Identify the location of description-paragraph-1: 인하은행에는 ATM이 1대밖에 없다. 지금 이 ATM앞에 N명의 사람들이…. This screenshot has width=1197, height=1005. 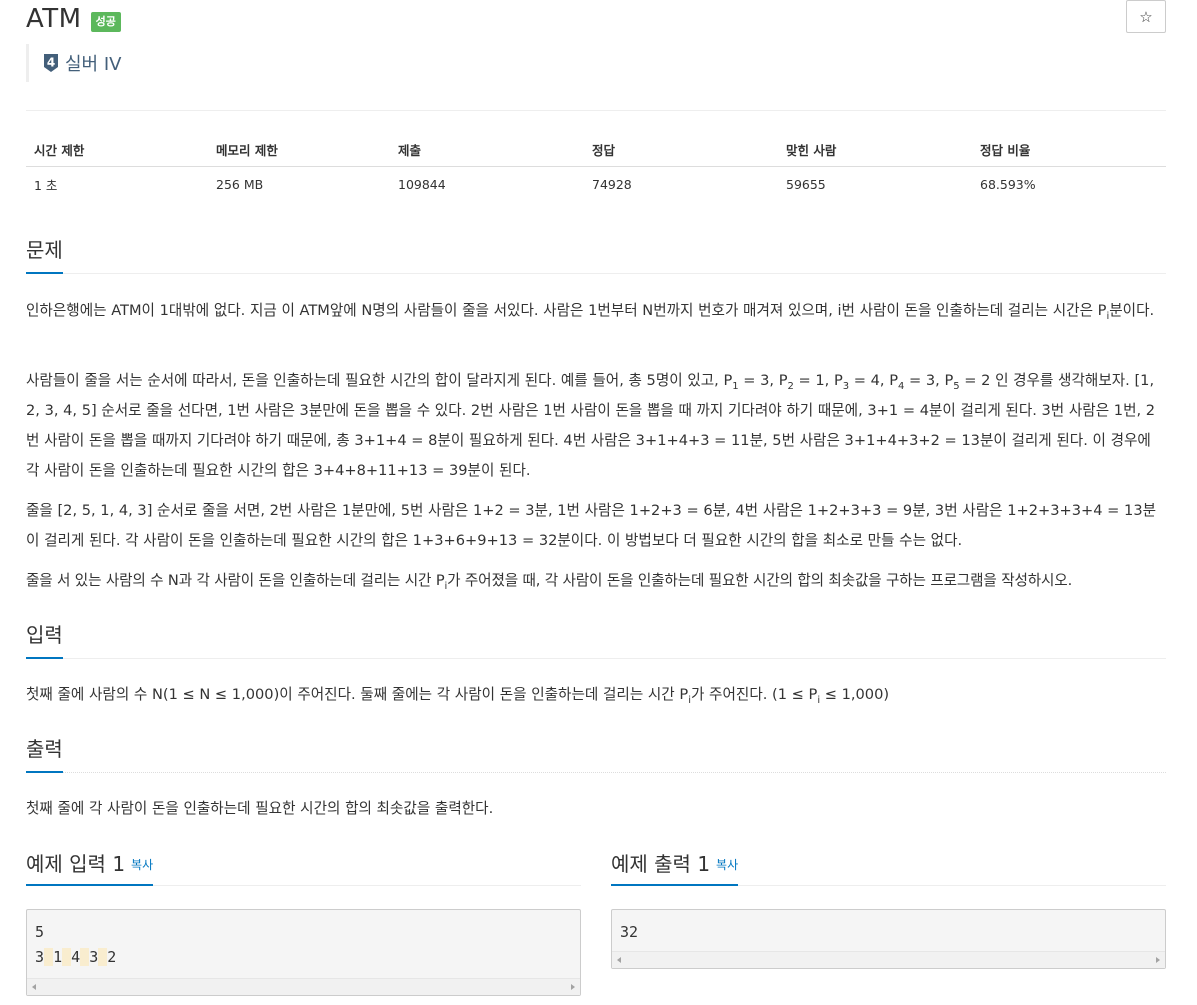
(590, 312).